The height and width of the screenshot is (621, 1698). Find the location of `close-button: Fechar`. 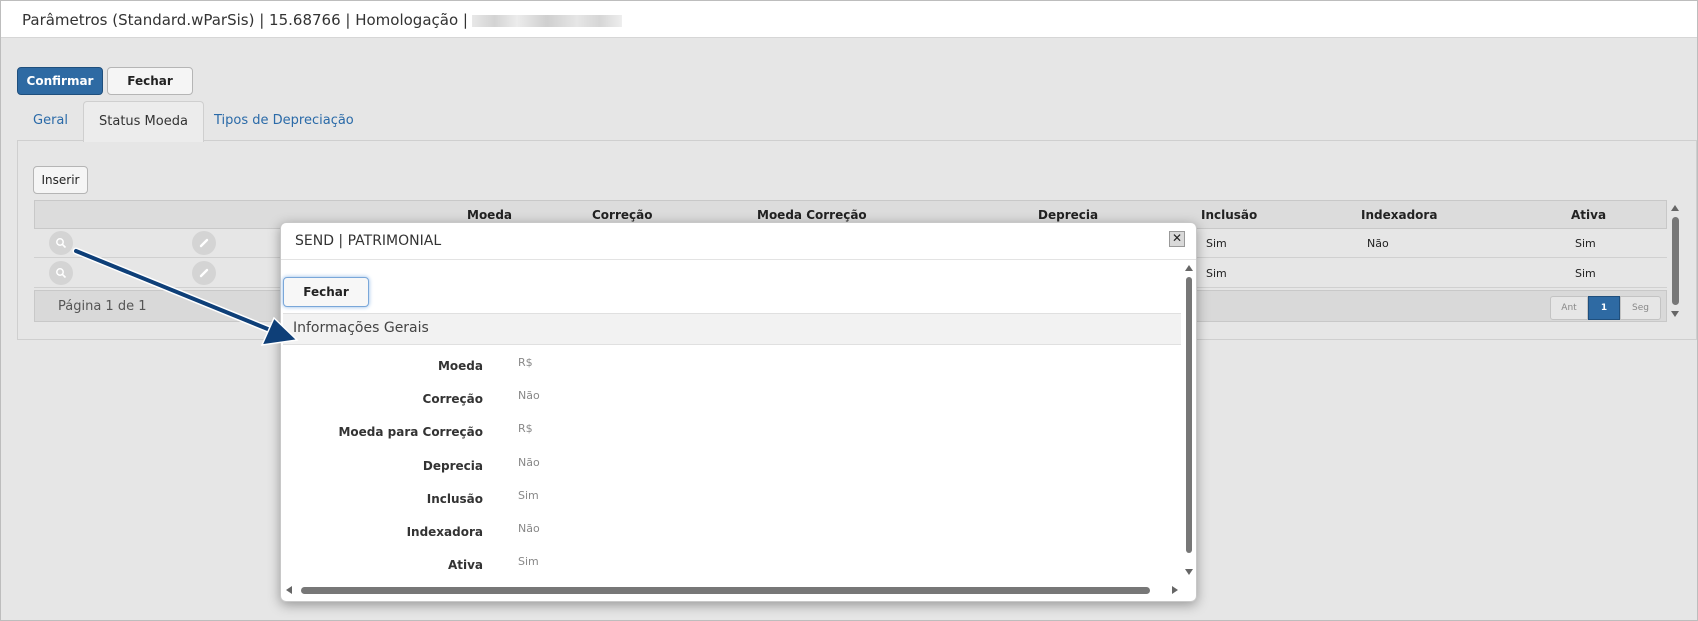

close-button: Fechar is located at coordinates (150, 81).